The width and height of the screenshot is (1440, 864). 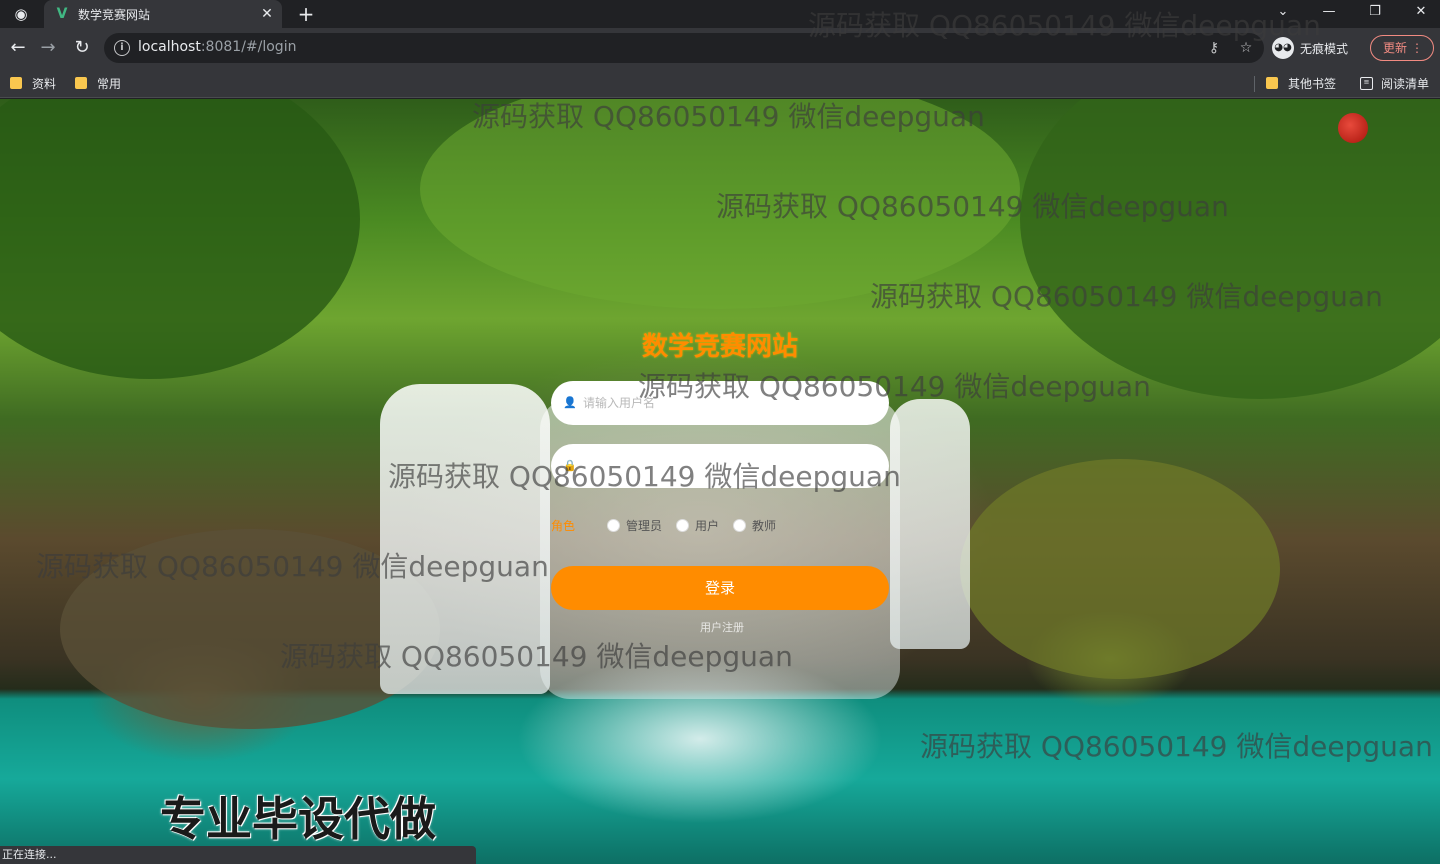 I want to click on tab-search-icon: ◉, so click(x=21, y=14).